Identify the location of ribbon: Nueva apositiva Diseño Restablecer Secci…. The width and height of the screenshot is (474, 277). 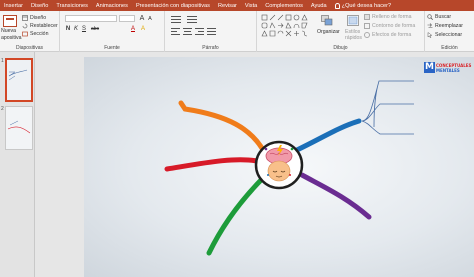
(237, 31).